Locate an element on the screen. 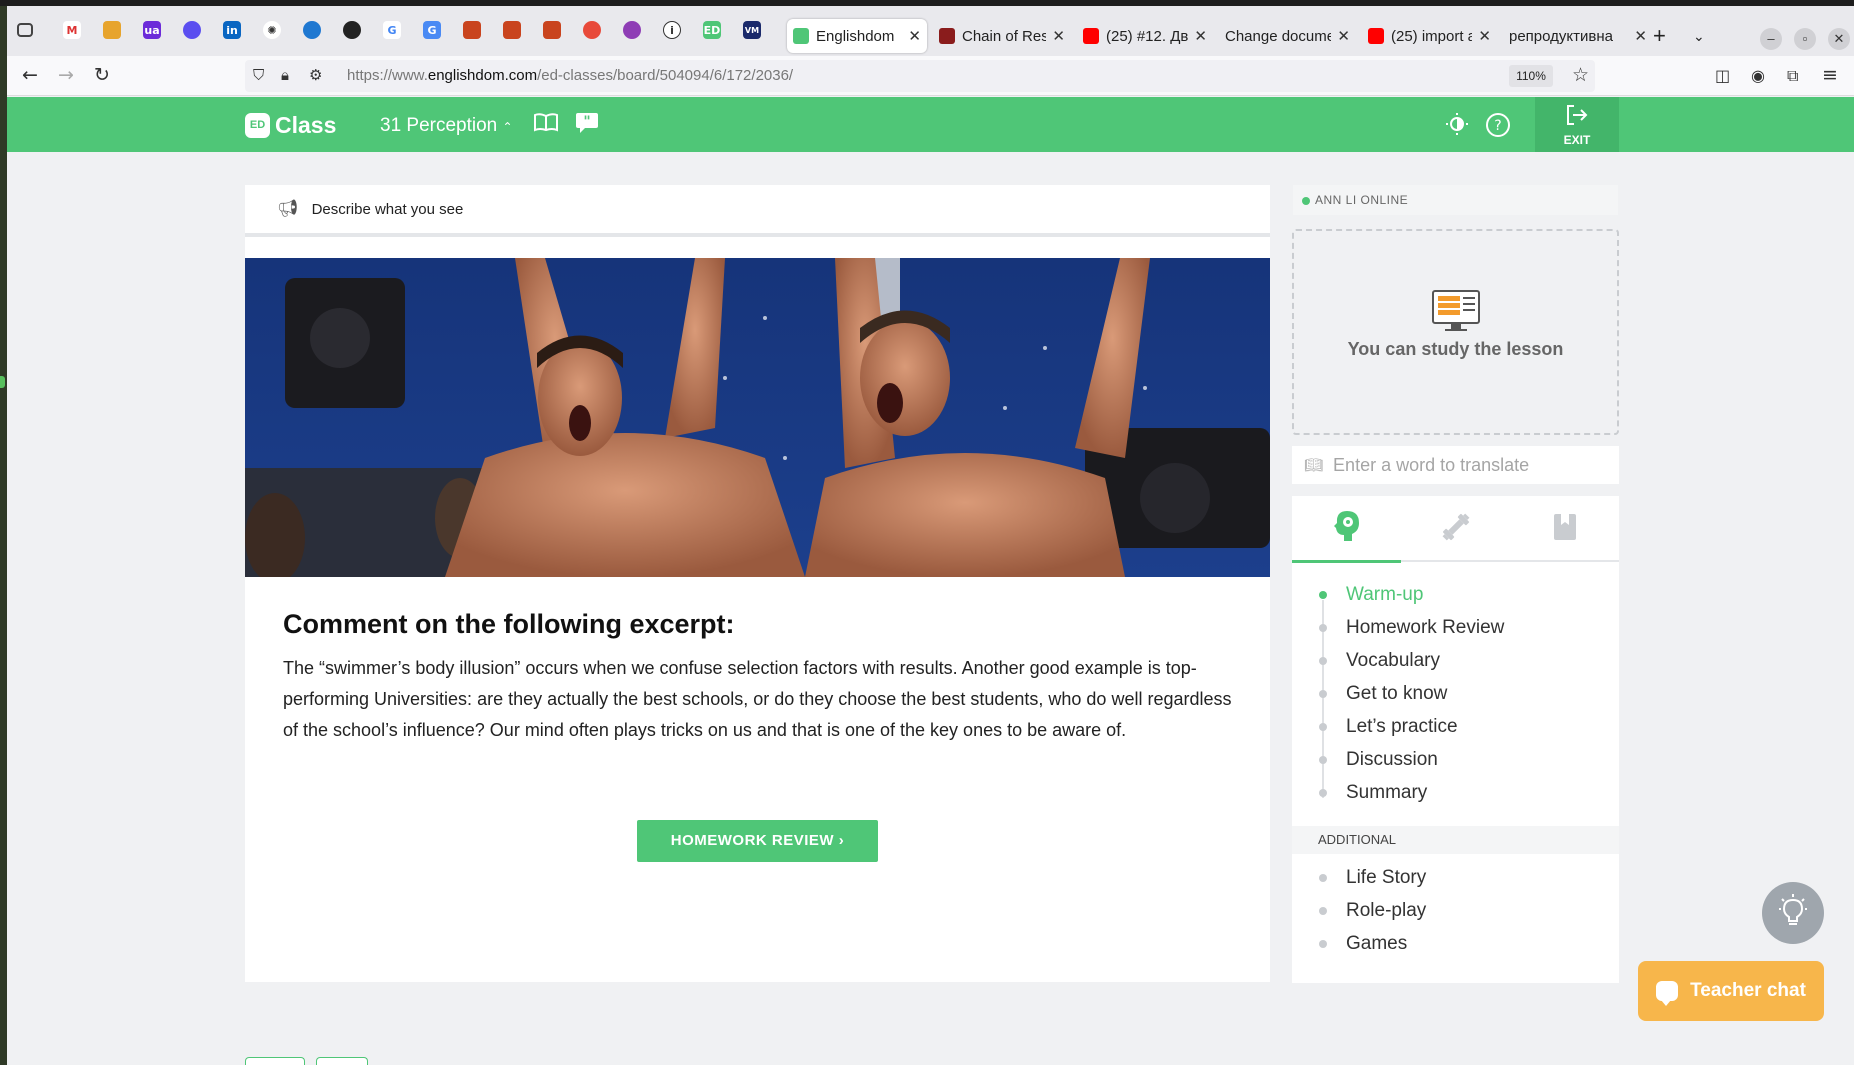 The image size is (1854, 1065). menu-icon: ≡ is located at coordinates (1830, 75).